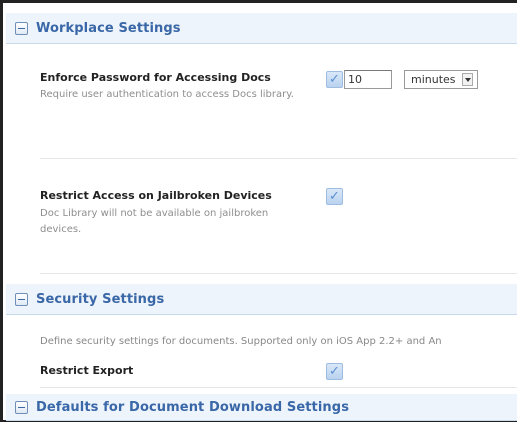 Image resolution: width=517 pixels, height=422 pixels. What do you see at coordinates (433, 79) in the screenshot?
I see `timeout-unit-value: minutes` at bounding box center [433, 79].